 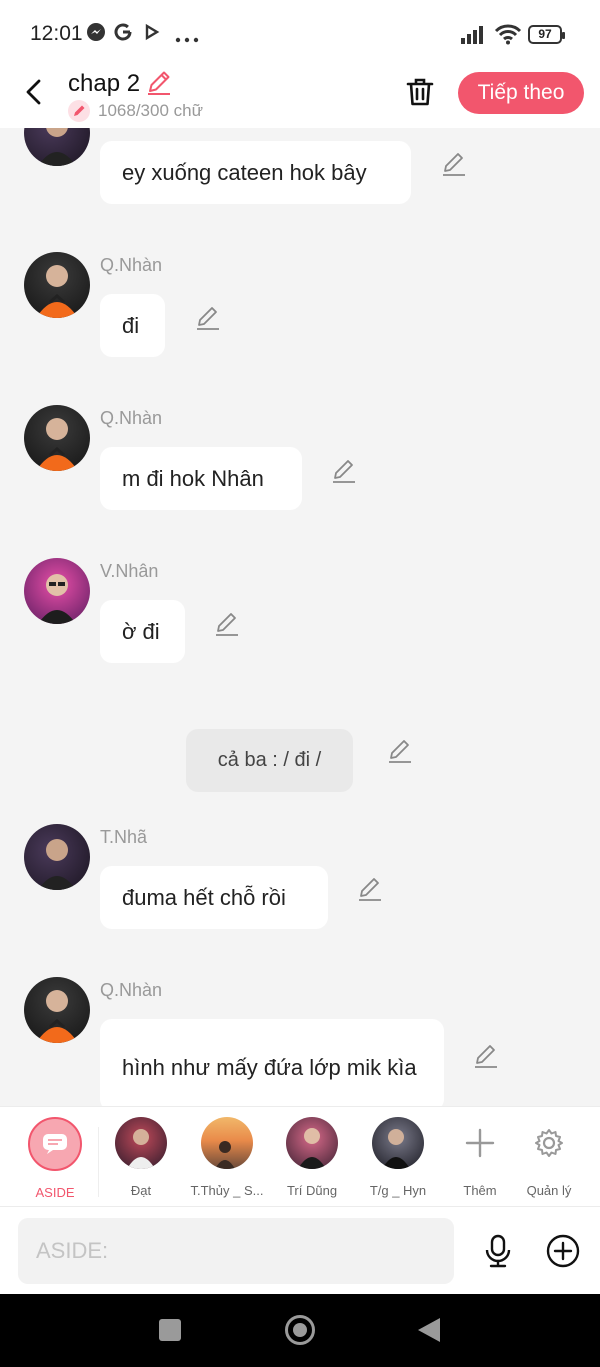 I want to click on home-button, so click(x=300, y=1330).